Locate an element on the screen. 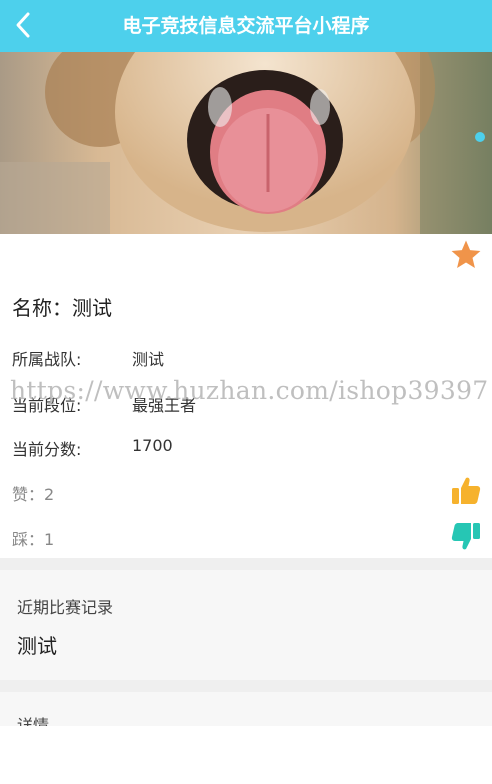 This screenshot has height=784, width=492. details-title: 详情 is located at coordinates (33, 721).